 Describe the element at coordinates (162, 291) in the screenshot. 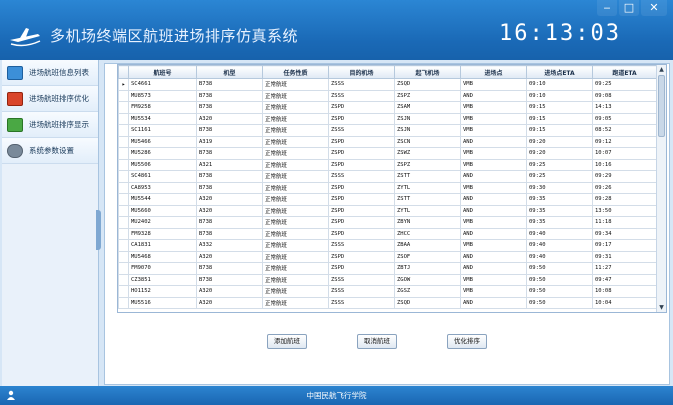

I see `table-cell: HO1152` at that location.